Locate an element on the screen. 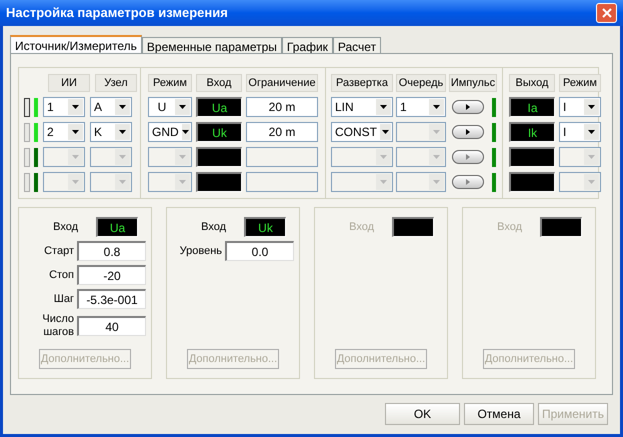 The width and height of the screenshot is (623, 437). close-icon is located at coordinates (607, 13).